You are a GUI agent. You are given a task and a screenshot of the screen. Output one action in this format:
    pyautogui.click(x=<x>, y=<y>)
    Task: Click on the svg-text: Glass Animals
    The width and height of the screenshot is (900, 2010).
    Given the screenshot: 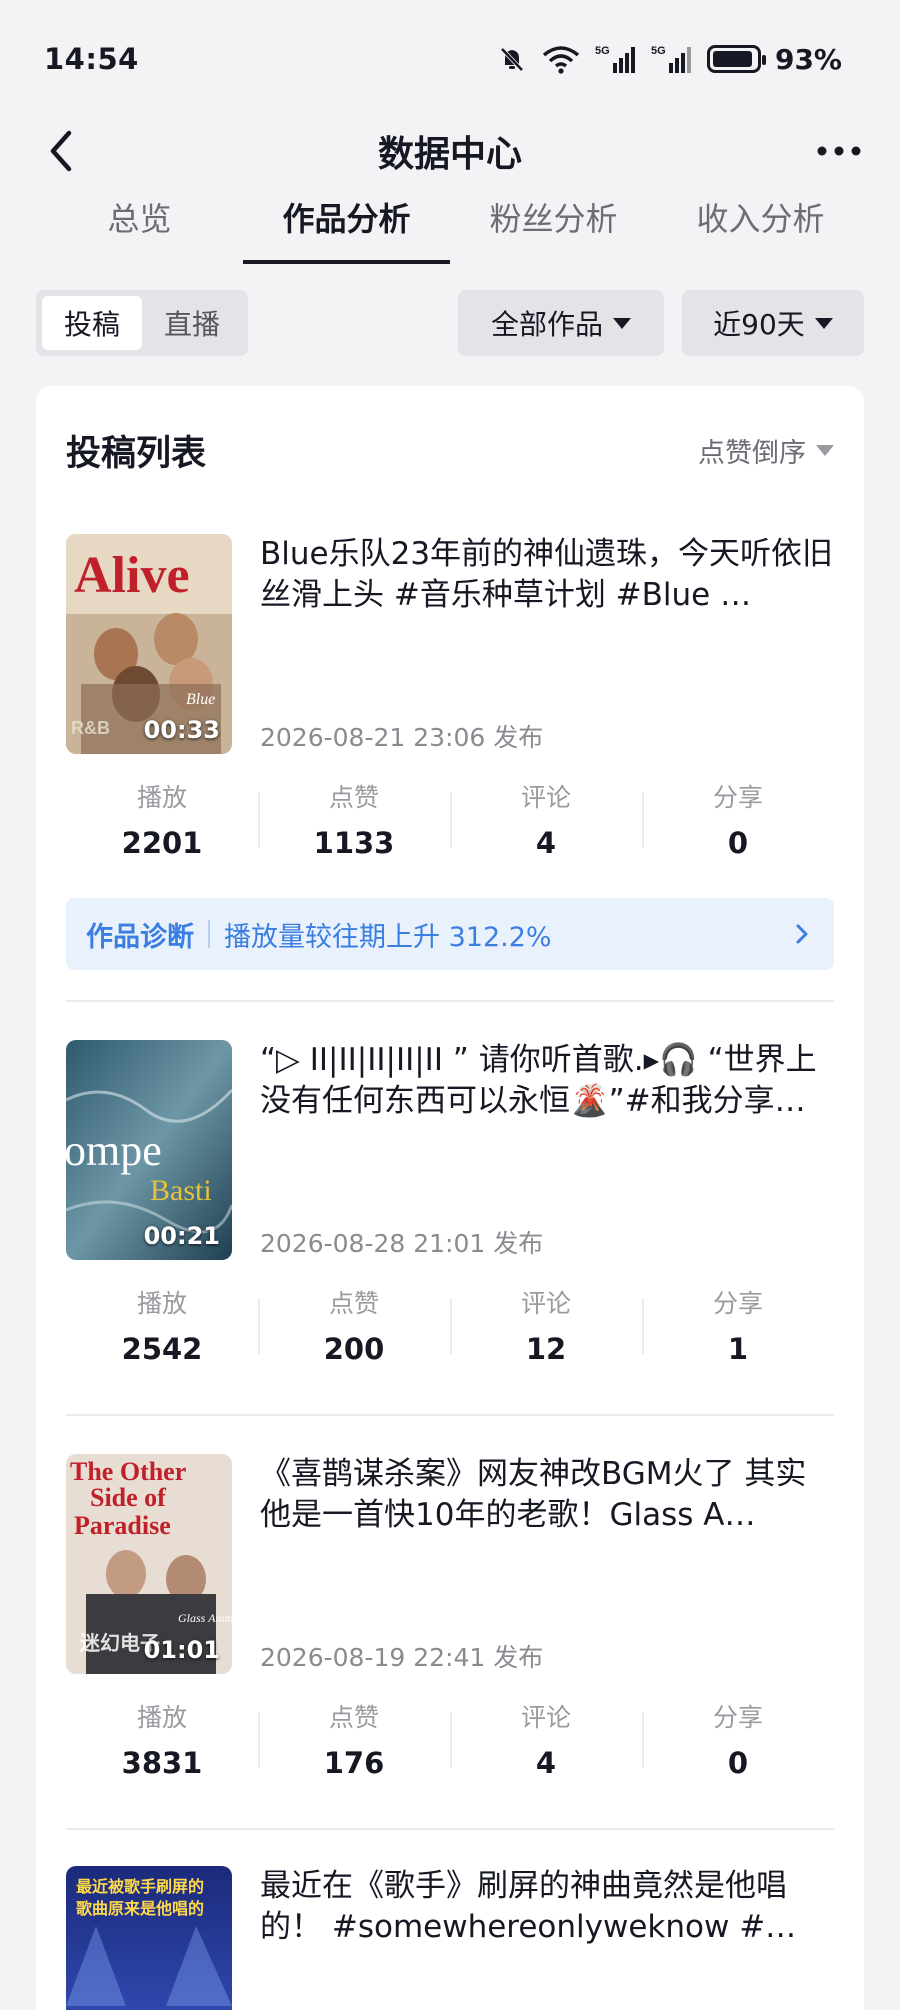 What is the action you would take?
    pyautogui.click(x=205, y=1618)
    